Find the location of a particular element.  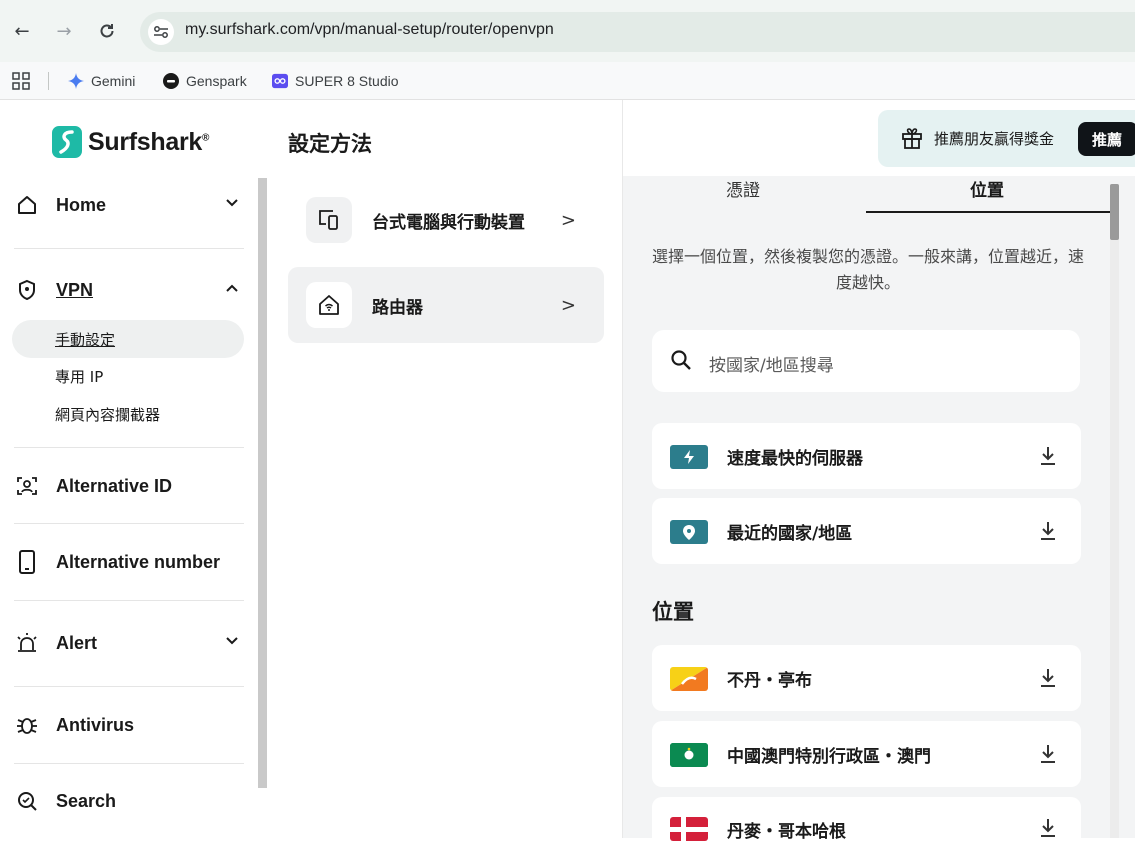

search-shield-icon is located at coordinates (27, 801).